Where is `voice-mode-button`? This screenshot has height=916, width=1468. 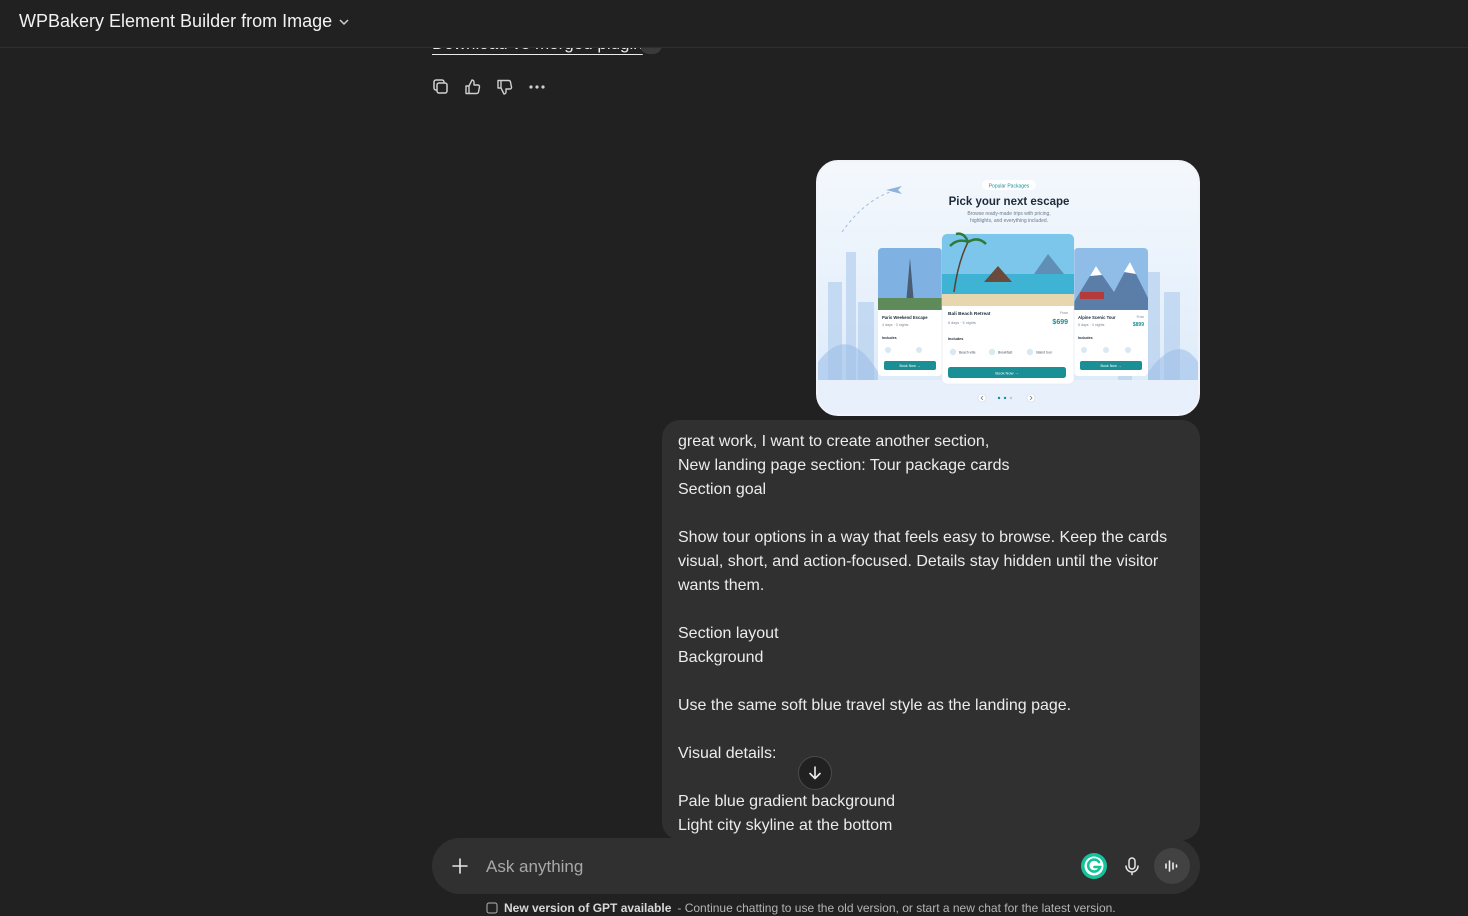 voice-mode-button is located at coordinates (1172, 866).